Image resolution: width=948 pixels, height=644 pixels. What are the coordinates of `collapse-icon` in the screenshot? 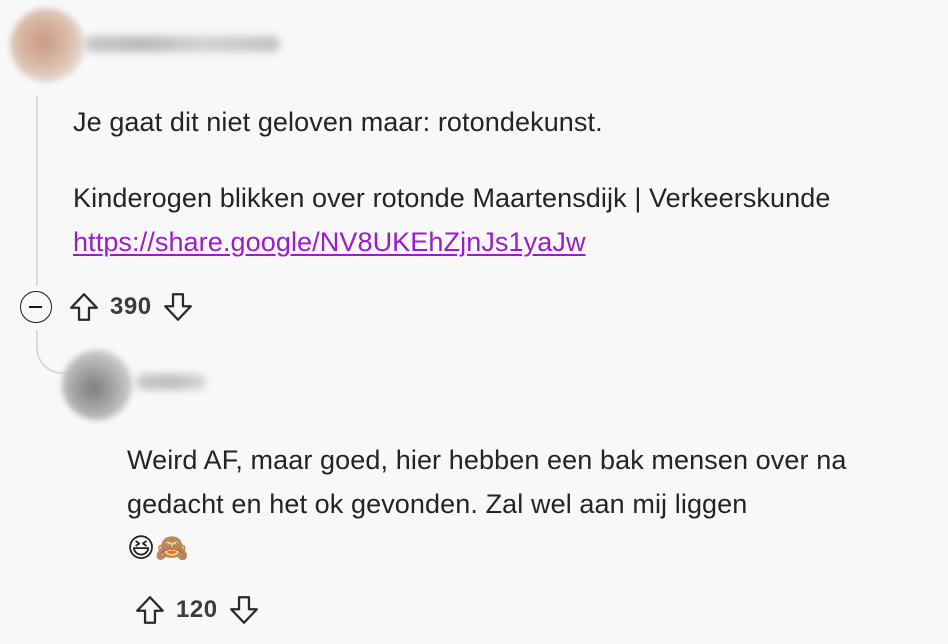 It's located at (36, 307).